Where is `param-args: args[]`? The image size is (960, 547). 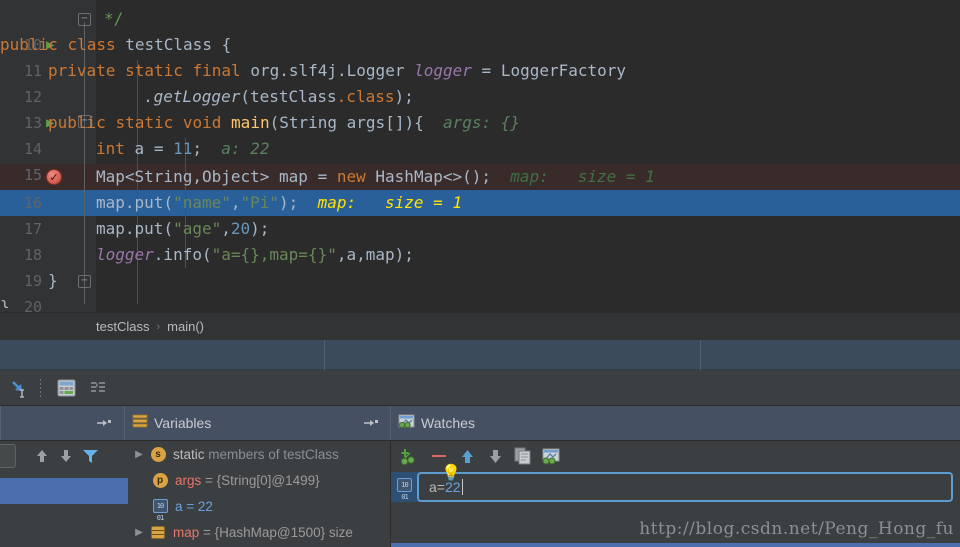 param-args: args[] is located at coordinates (375, 122).